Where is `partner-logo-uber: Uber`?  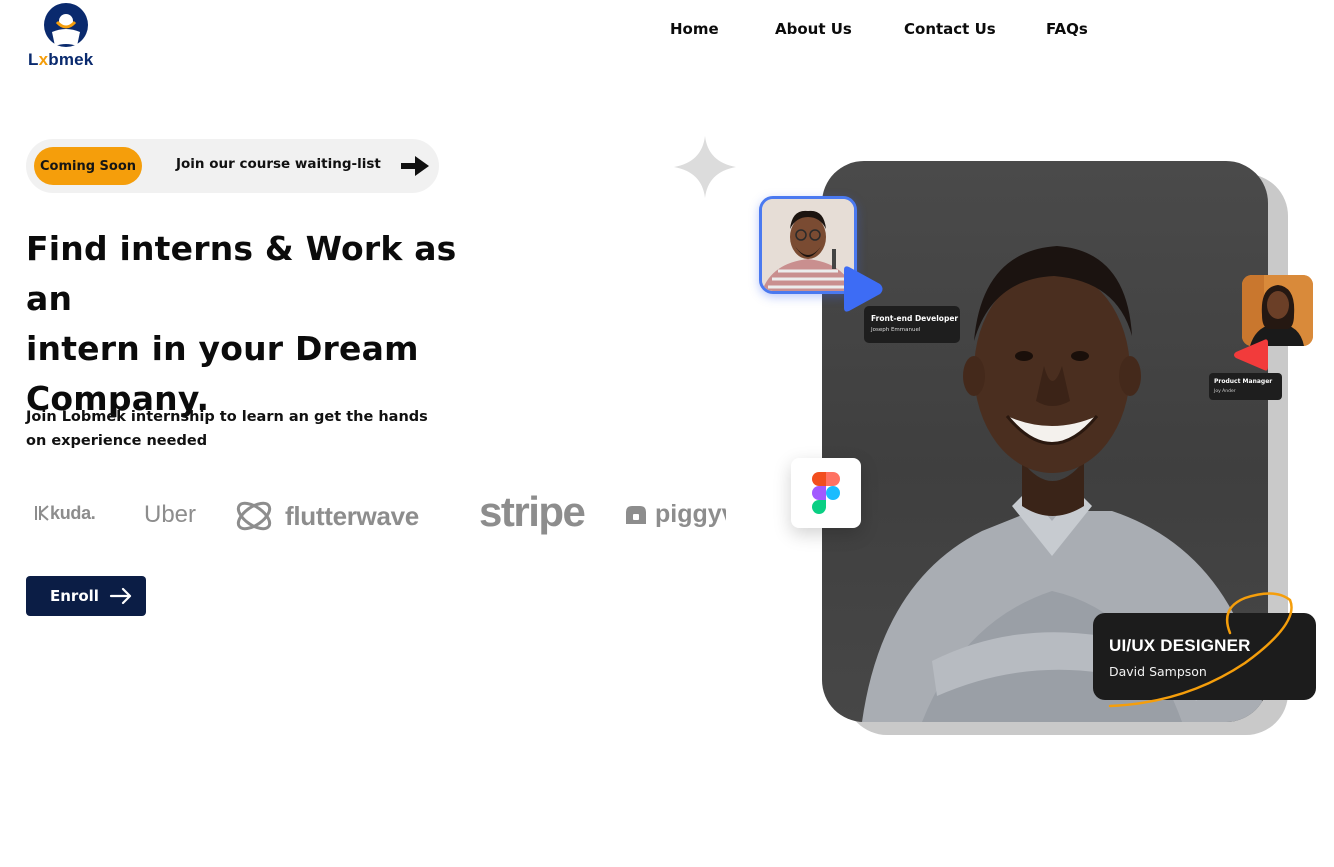
partner-logo-uber: Uber is located at coordinates (170, 514).